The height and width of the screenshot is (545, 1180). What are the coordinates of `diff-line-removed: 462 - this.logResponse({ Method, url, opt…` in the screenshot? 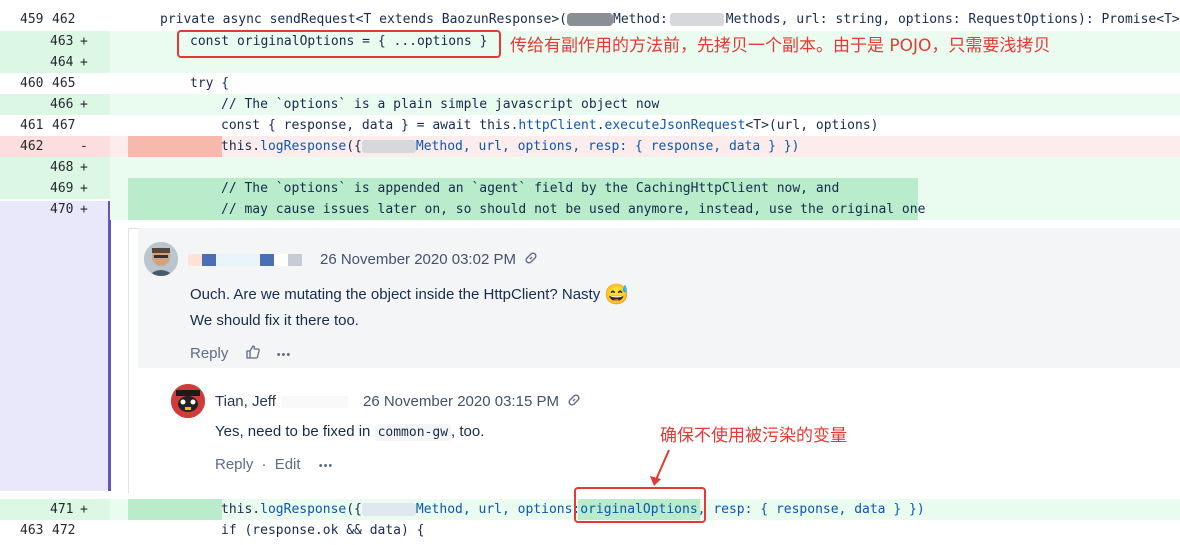 It's located at (590, 146).